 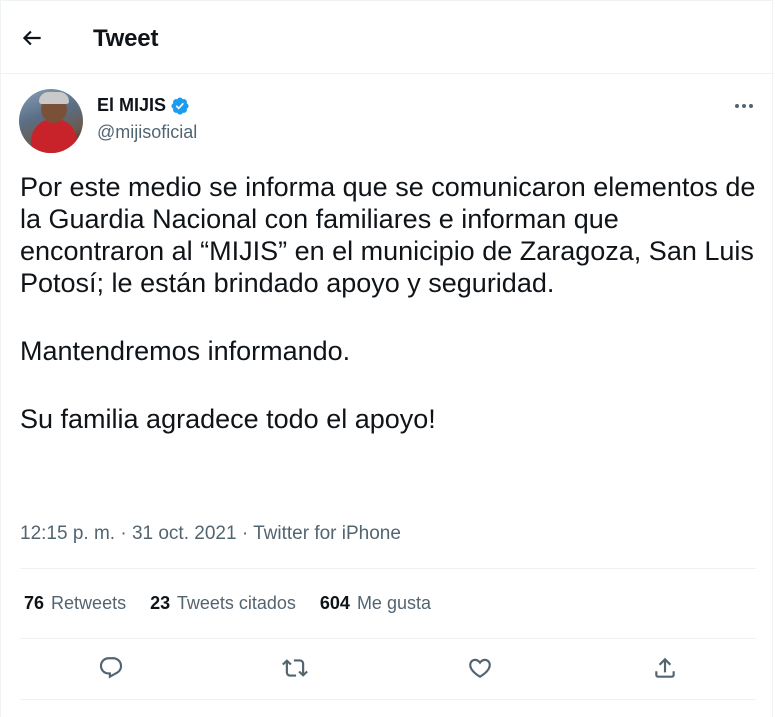 I want to click on avatar, so click(x=51, y=121).